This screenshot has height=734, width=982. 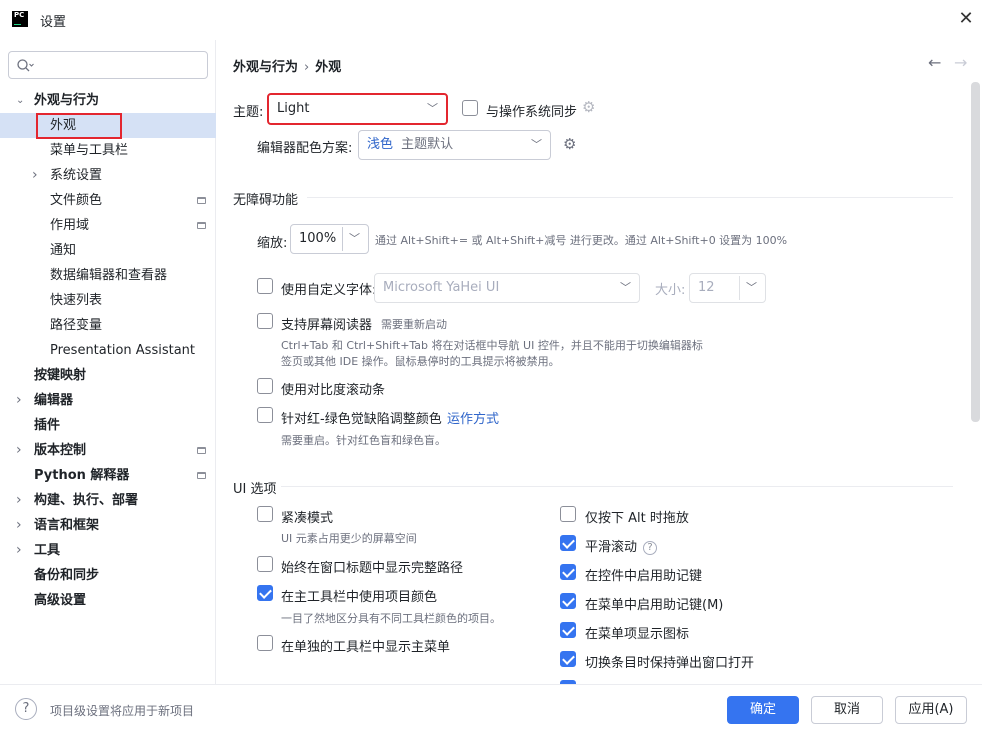 I want to click on separate-main-menu-checkbox, so click(x=265, y=643).